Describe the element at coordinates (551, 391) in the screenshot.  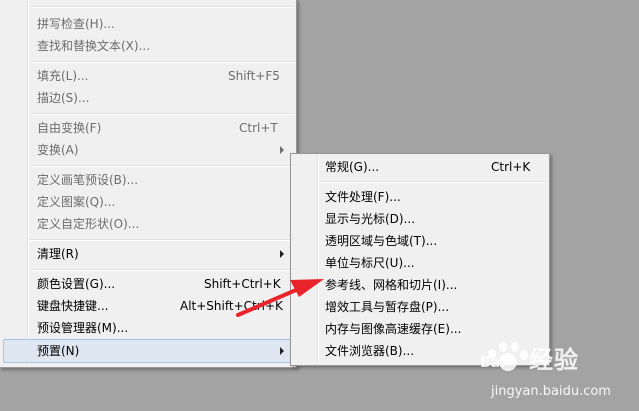
I see `watermark-url: jingyan.baidu.com` at that location.